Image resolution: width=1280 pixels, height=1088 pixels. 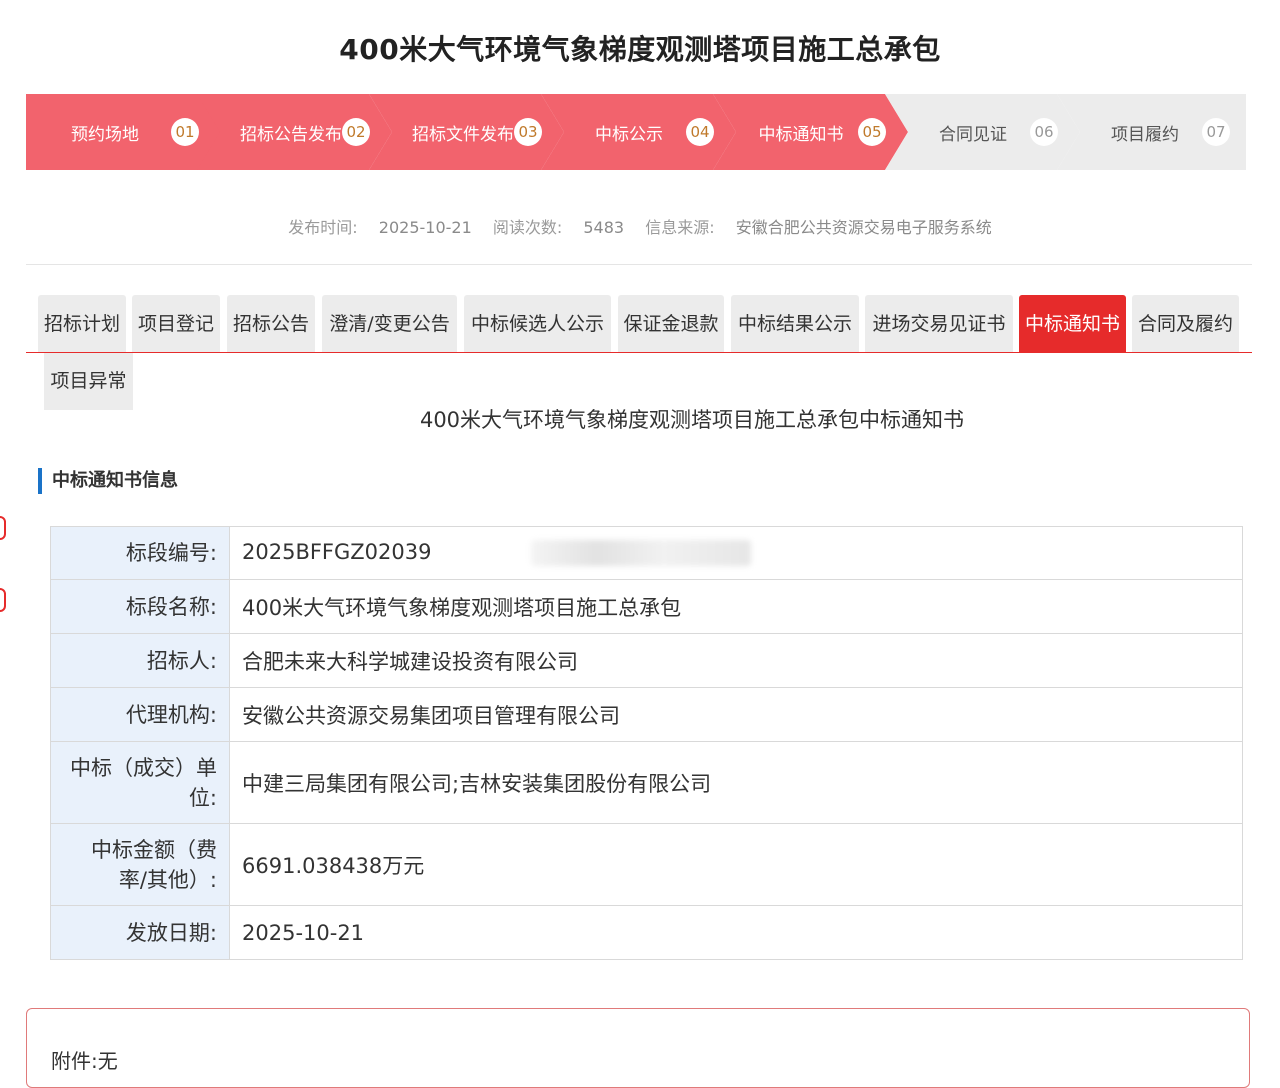 What do you see at coordinates (337, 552) in the screenshot?
I see `section-code: 2025BFFGZ02039` at bounding box center [337, 552].